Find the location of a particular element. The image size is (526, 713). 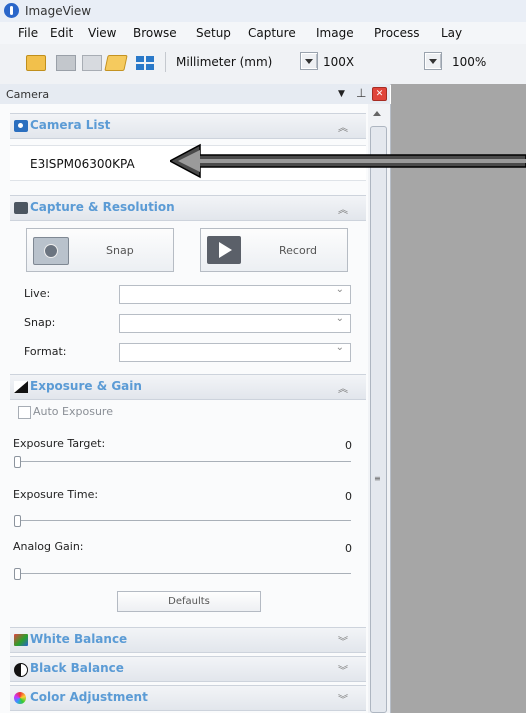

menu-file: File is located at coordinates (28, 33).